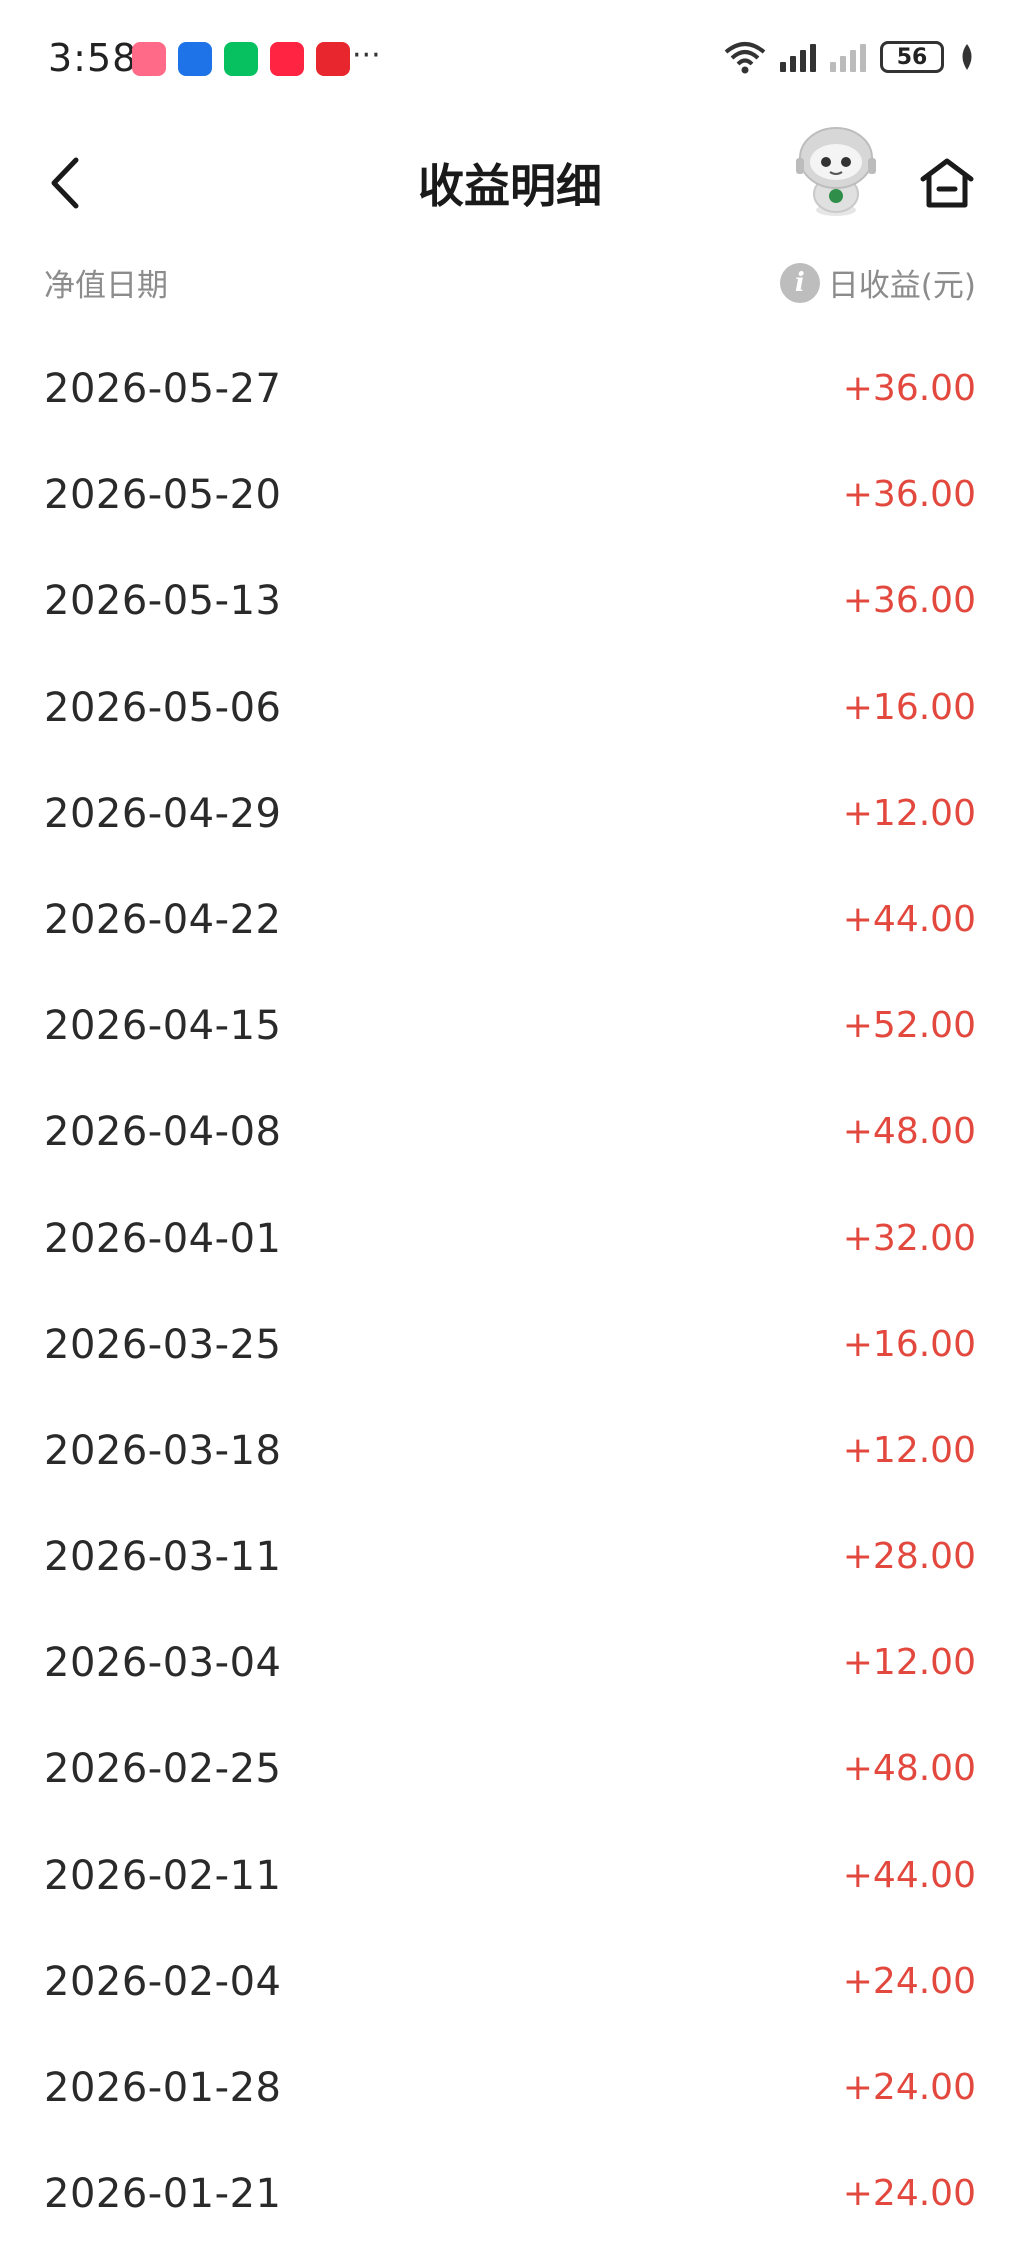 The width and height of the screenshot is (1020, 2250). Describe the element at coordinates (510, 1984) in the screenshot. I see `list-item: 2026-02-04 +24.00` at that location.